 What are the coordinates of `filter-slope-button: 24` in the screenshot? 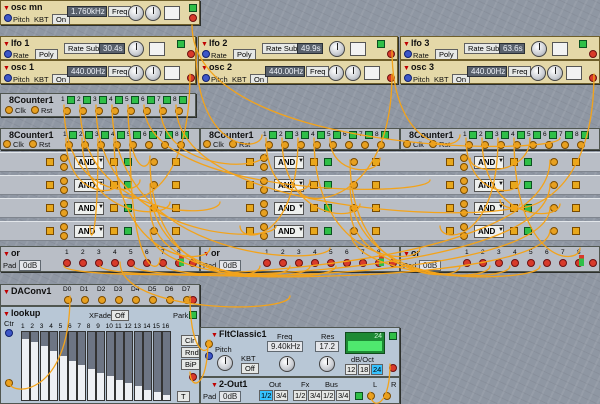 It's located at (377, 369).